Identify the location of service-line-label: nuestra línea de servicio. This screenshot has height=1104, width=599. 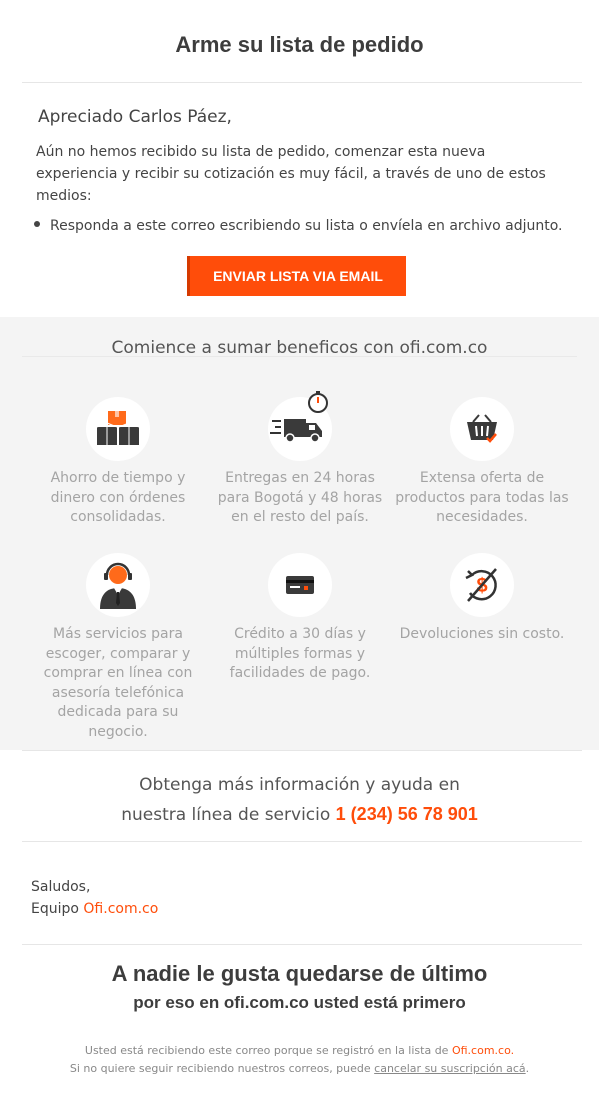
(226, 815).